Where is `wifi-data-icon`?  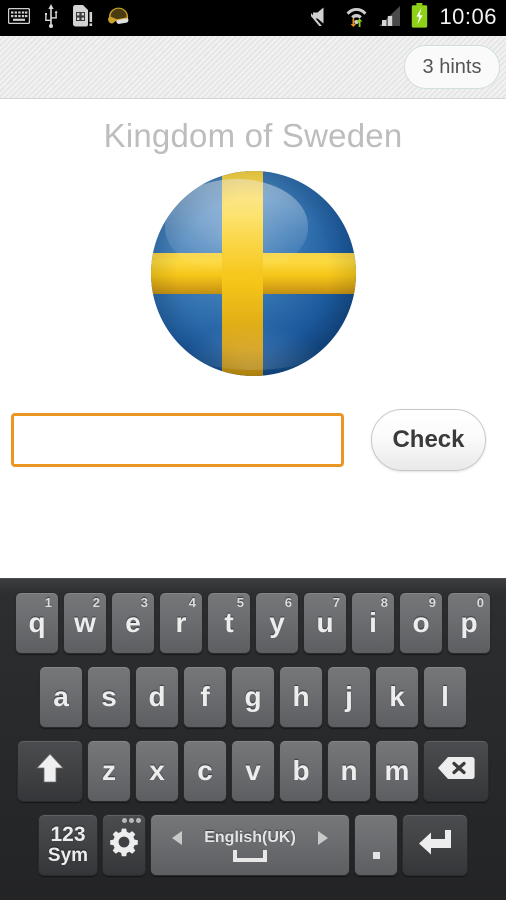 wifi-data-icon is located at coordinates (356, 18).